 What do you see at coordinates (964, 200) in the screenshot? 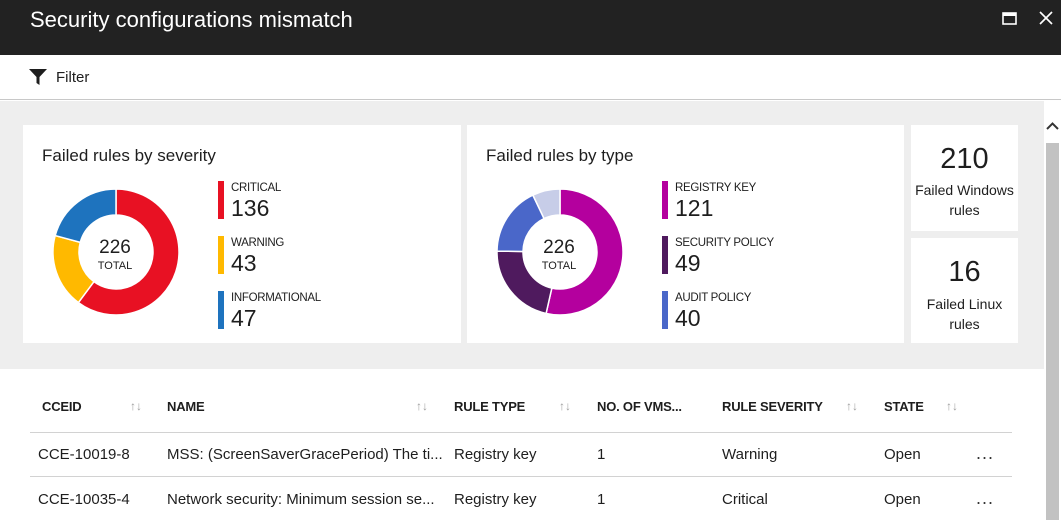
I see `failed-windows-label: Failed Windows rules` at bounding box center [964, 200].